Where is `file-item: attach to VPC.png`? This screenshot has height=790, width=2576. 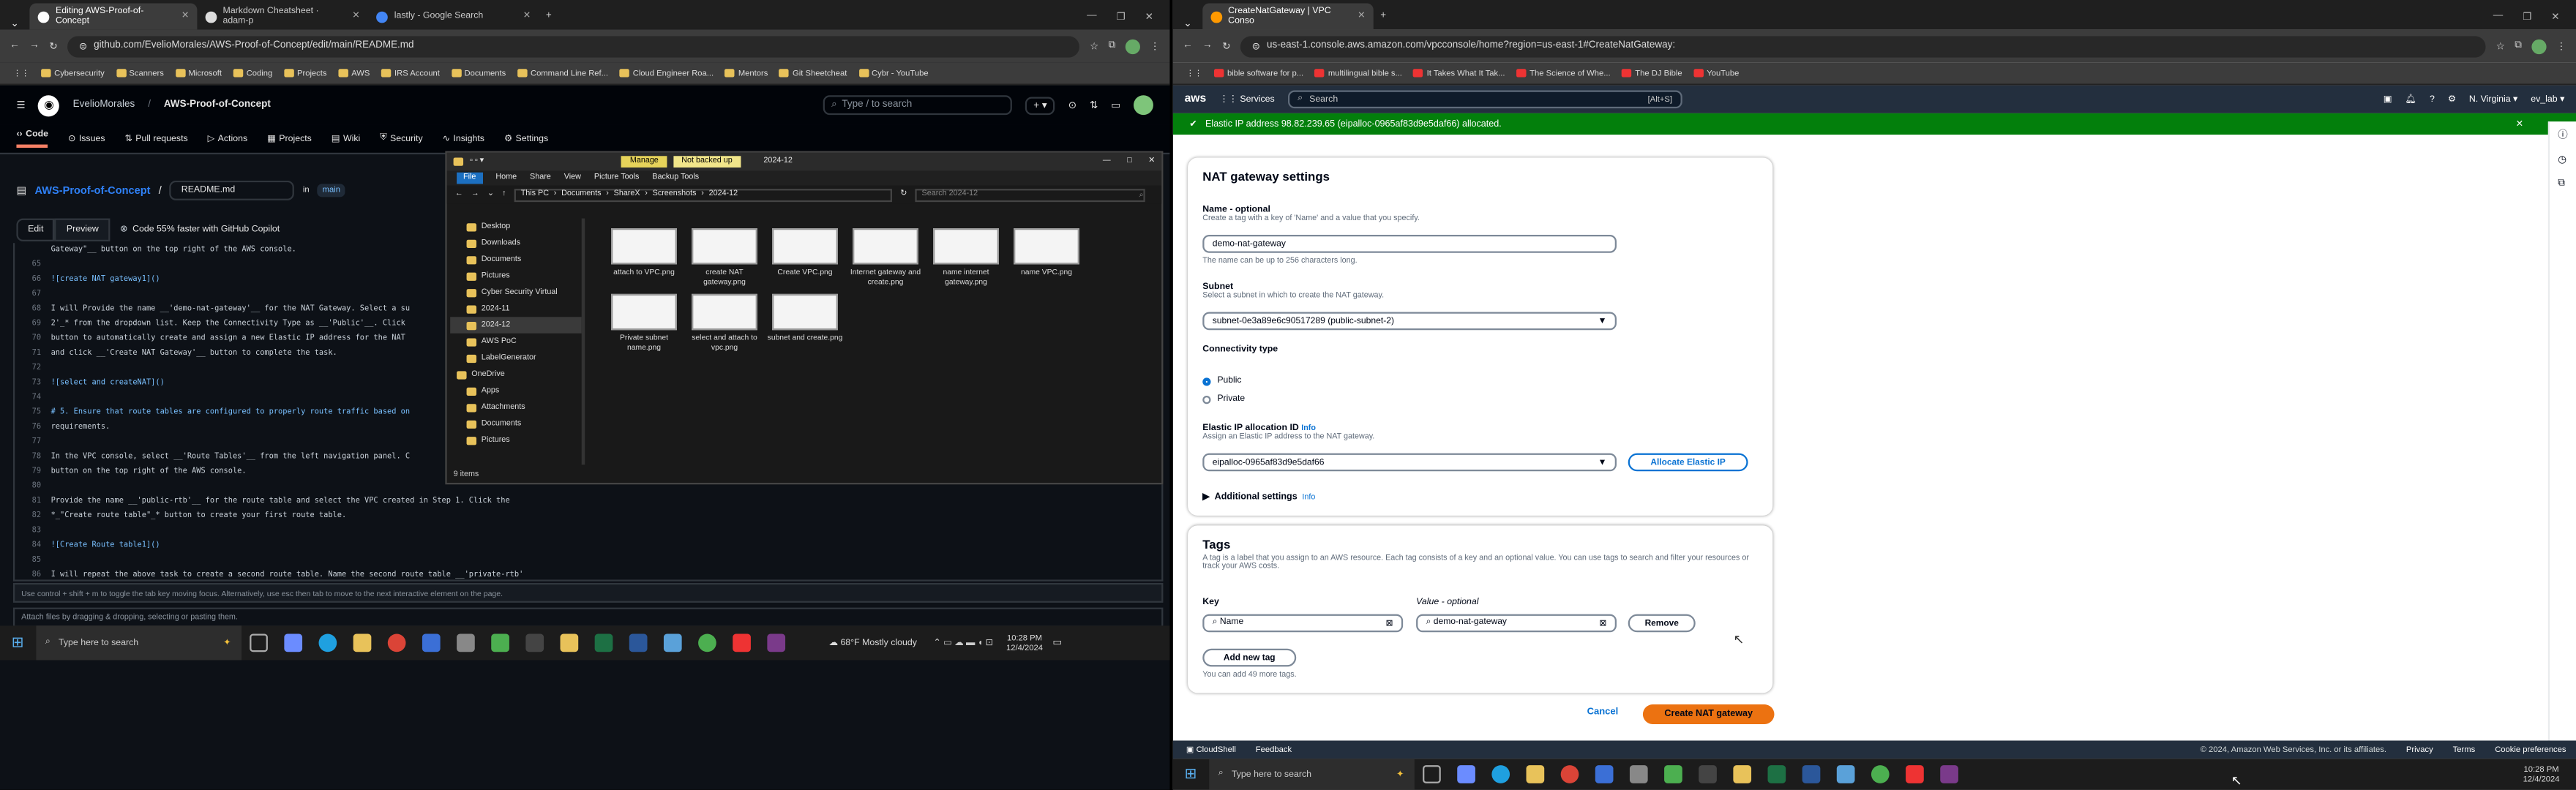 file-item: attach to VPC.png is located at coordinates (644, 257).